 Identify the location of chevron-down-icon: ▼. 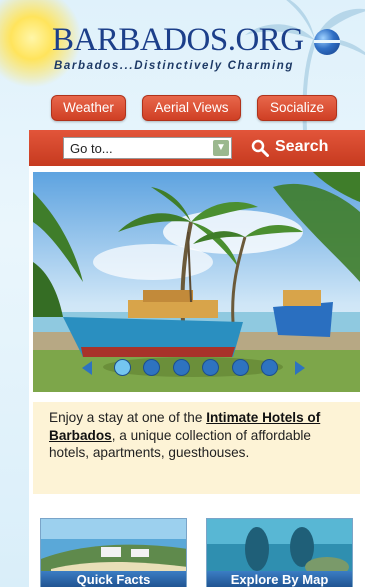
(221, 148).